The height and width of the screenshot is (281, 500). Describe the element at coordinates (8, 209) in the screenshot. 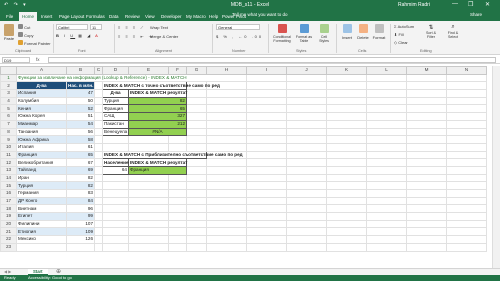

I see `row-header: 18` at that location.